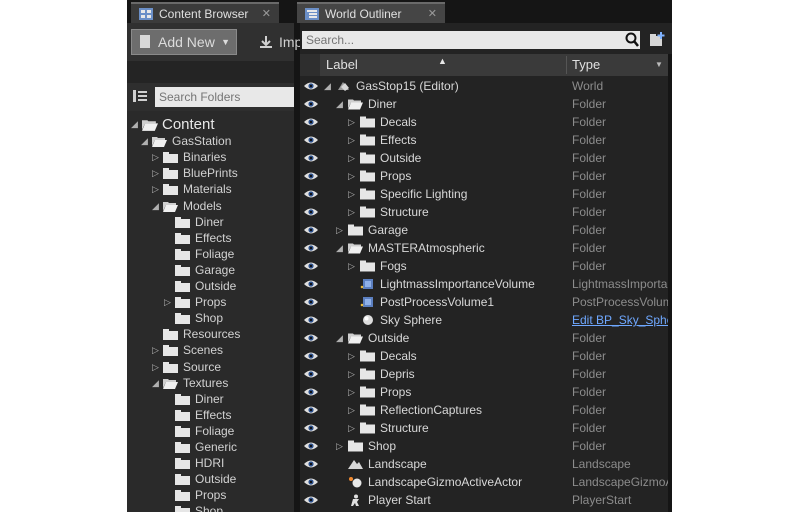  I want to click on tab-content-browser: Content Browser ✕, so click(205, 12).